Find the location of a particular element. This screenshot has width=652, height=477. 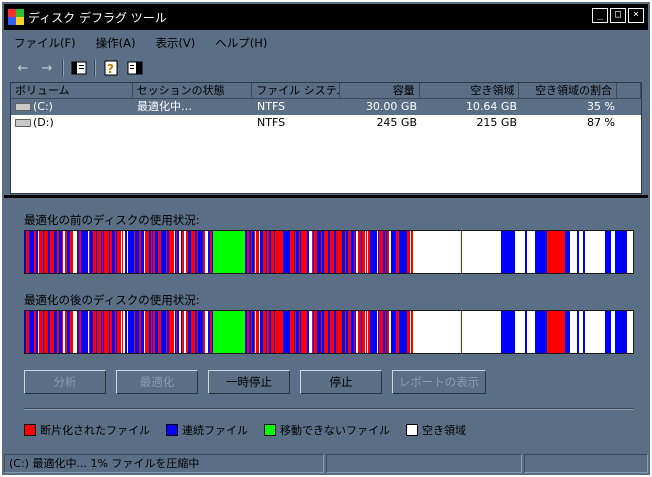

volume-row-d: (D:) NTFS 245 GB 215 GB 87 % is located at coordinates (326, 123).